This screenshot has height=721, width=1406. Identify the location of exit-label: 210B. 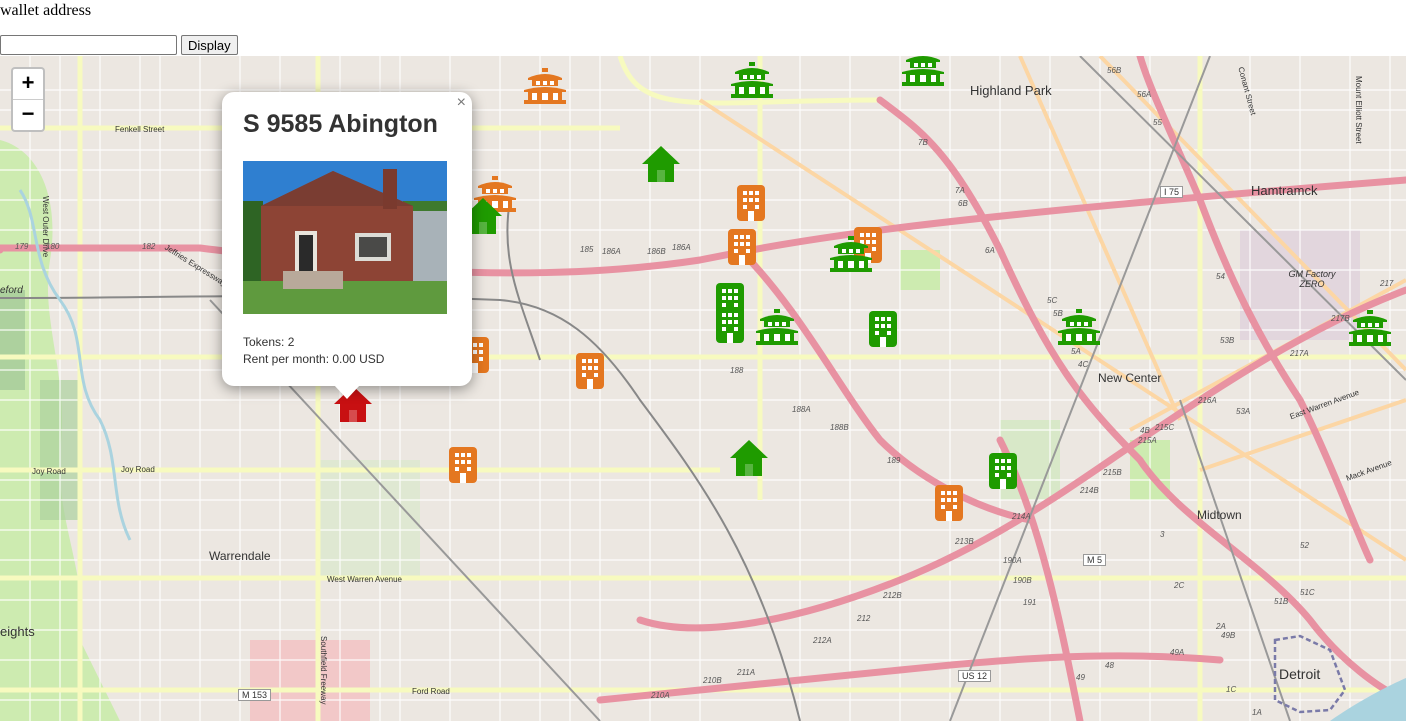
(712, 680).